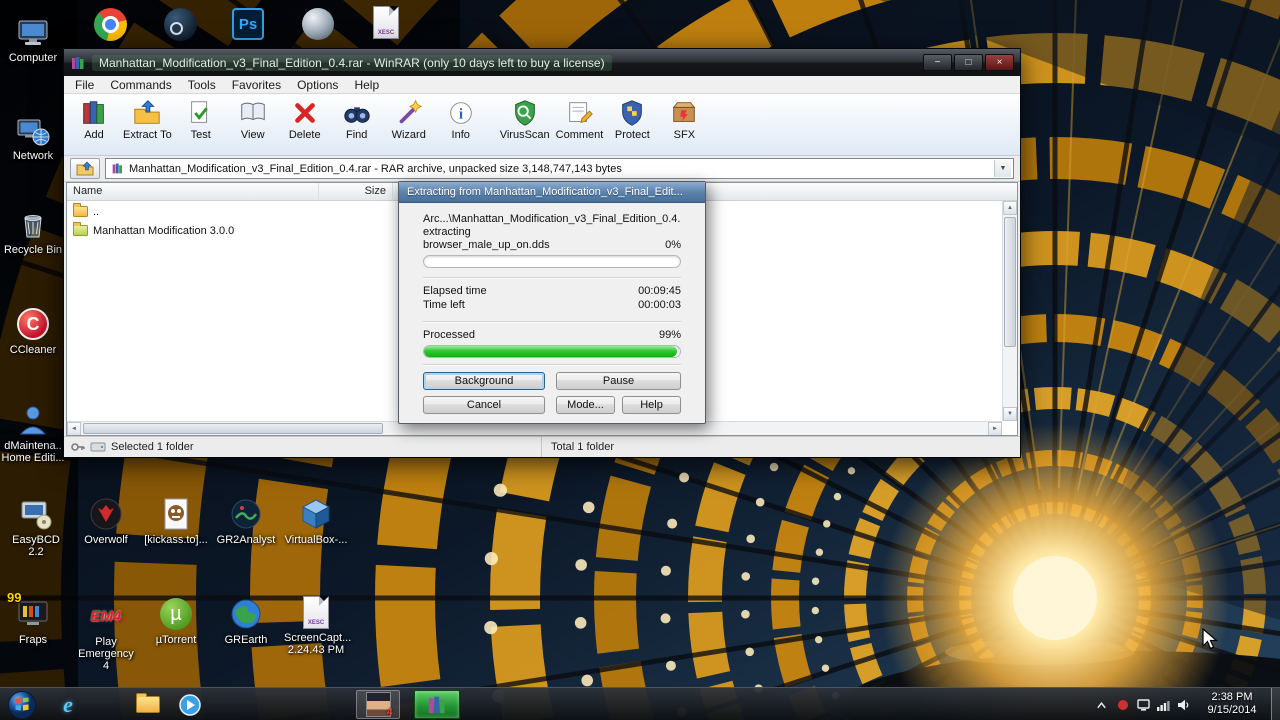  Describe the element at coordinates (552, 381) in the screenshot. I see `dialog-buttons-row1: Background Pause` at that location.